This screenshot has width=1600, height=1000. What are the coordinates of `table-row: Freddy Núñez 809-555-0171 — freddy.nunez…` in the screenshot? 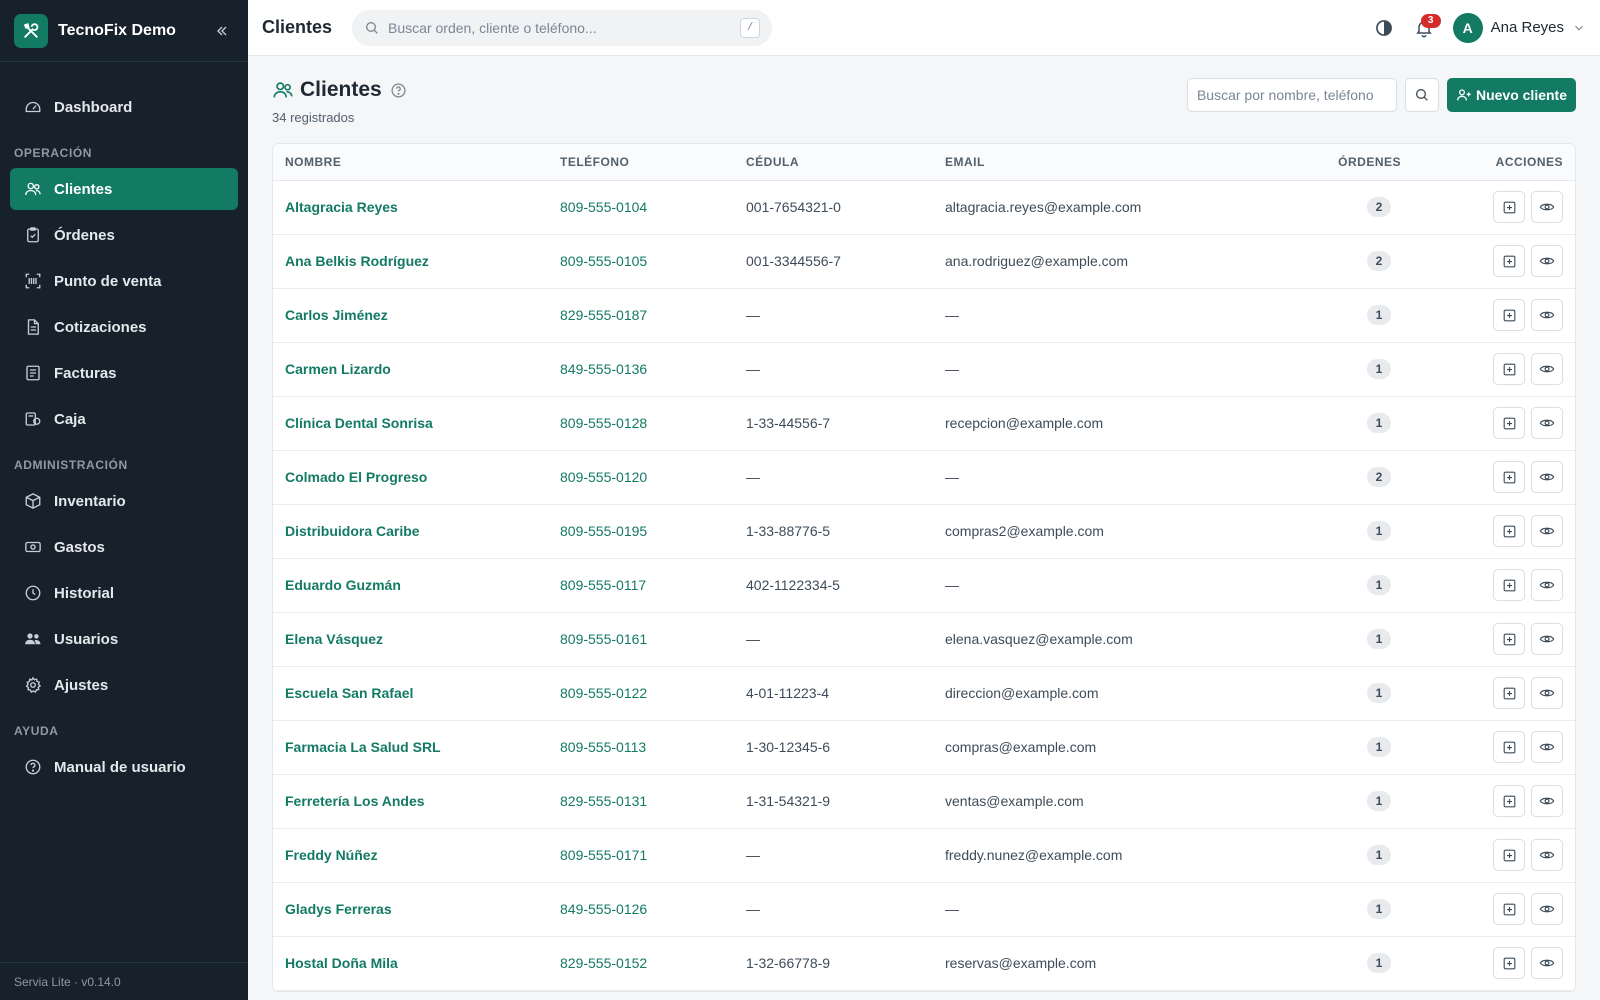 It's located at (924, 855).